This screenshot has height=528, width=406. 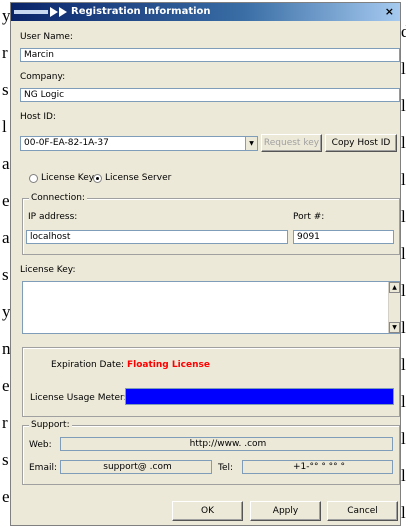 I want to click on user-name-label: User Name:, so click(x=46, y=37).